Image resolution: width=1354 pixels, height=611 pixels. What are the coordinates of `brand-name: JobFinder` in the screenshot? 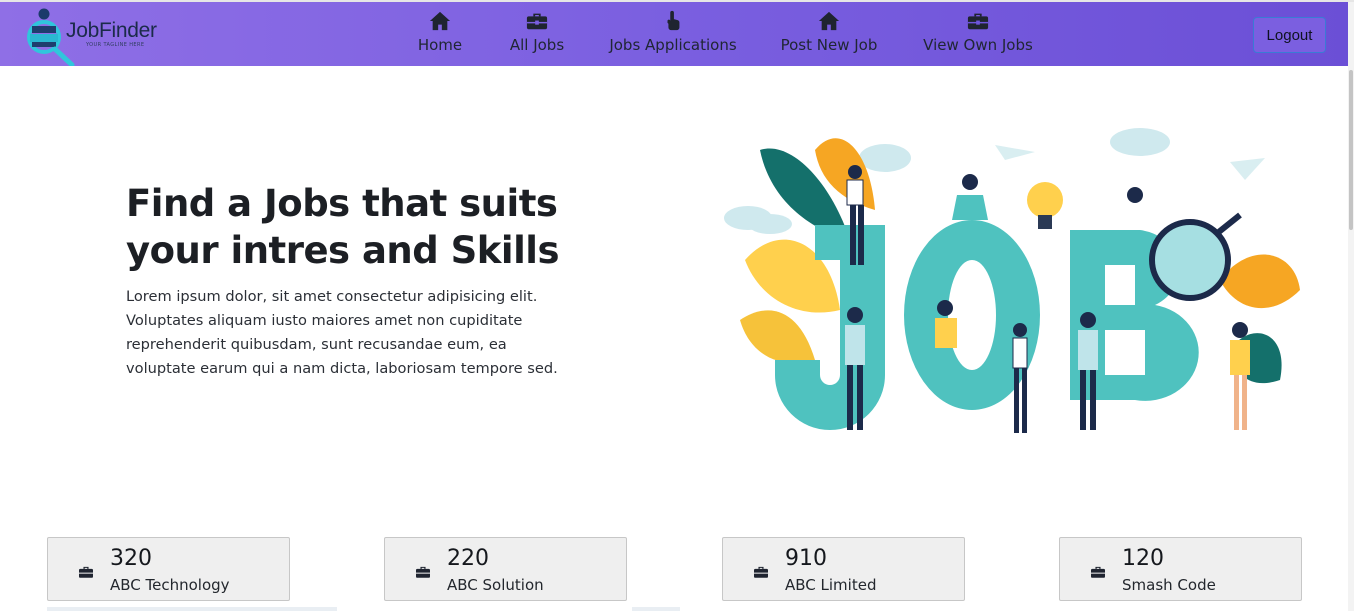 It's located at (111, 30).